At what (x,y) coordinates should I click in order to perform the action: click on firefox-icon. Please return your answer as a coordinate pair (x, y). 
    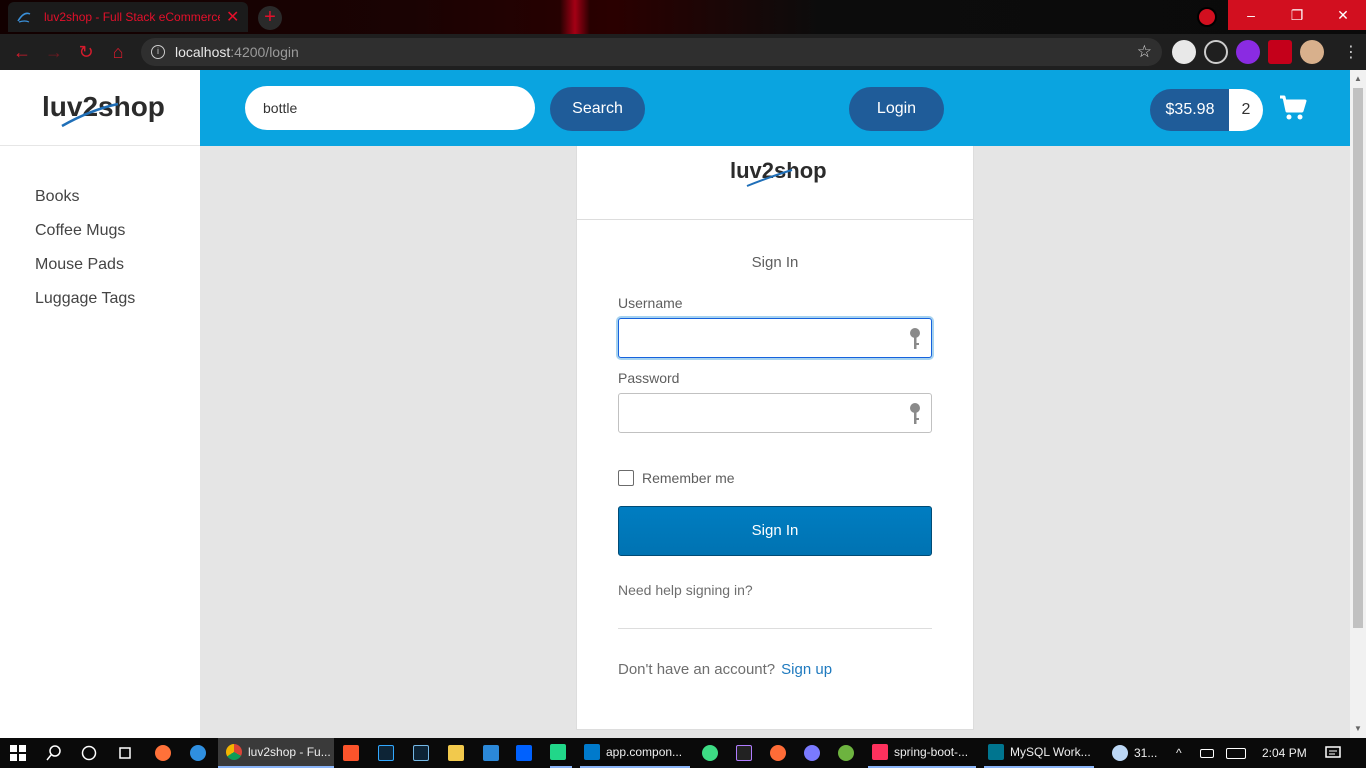
    Looking at the image, I should click on (166, 753).